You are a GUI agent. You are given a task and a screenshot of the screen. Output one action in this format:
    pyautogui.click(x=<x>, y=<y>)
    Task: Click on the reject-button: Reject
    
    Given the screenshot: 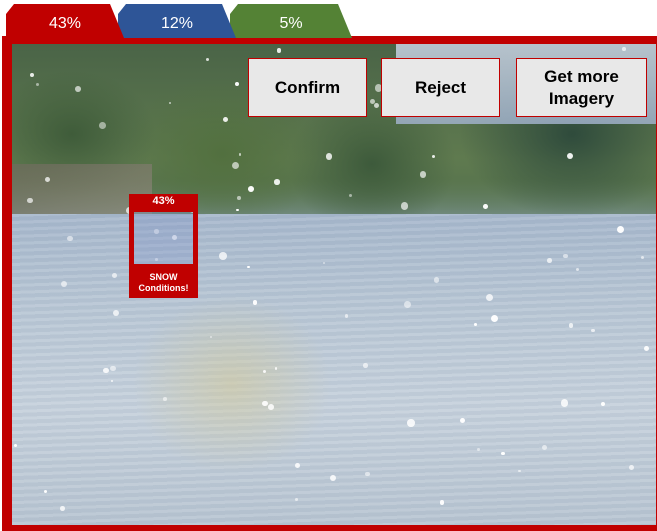 What is the action you would take?
    pyautogui.click(x=440, y=87)
    